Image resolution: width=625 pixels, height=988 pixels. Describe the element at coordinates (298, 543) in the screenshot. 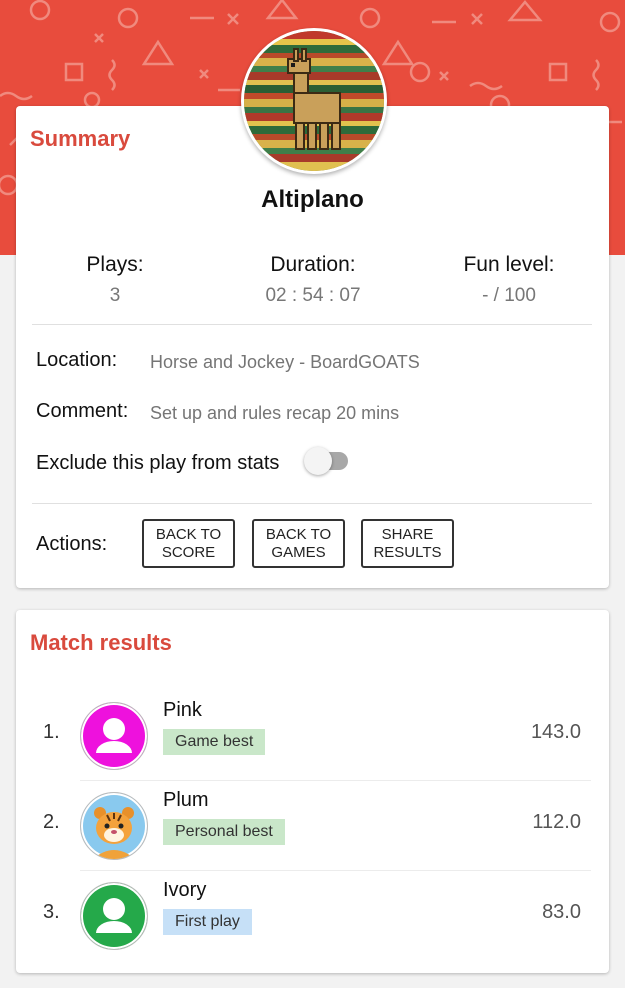

I see `back-to-games-button: BACK TO GAMES` at that location.